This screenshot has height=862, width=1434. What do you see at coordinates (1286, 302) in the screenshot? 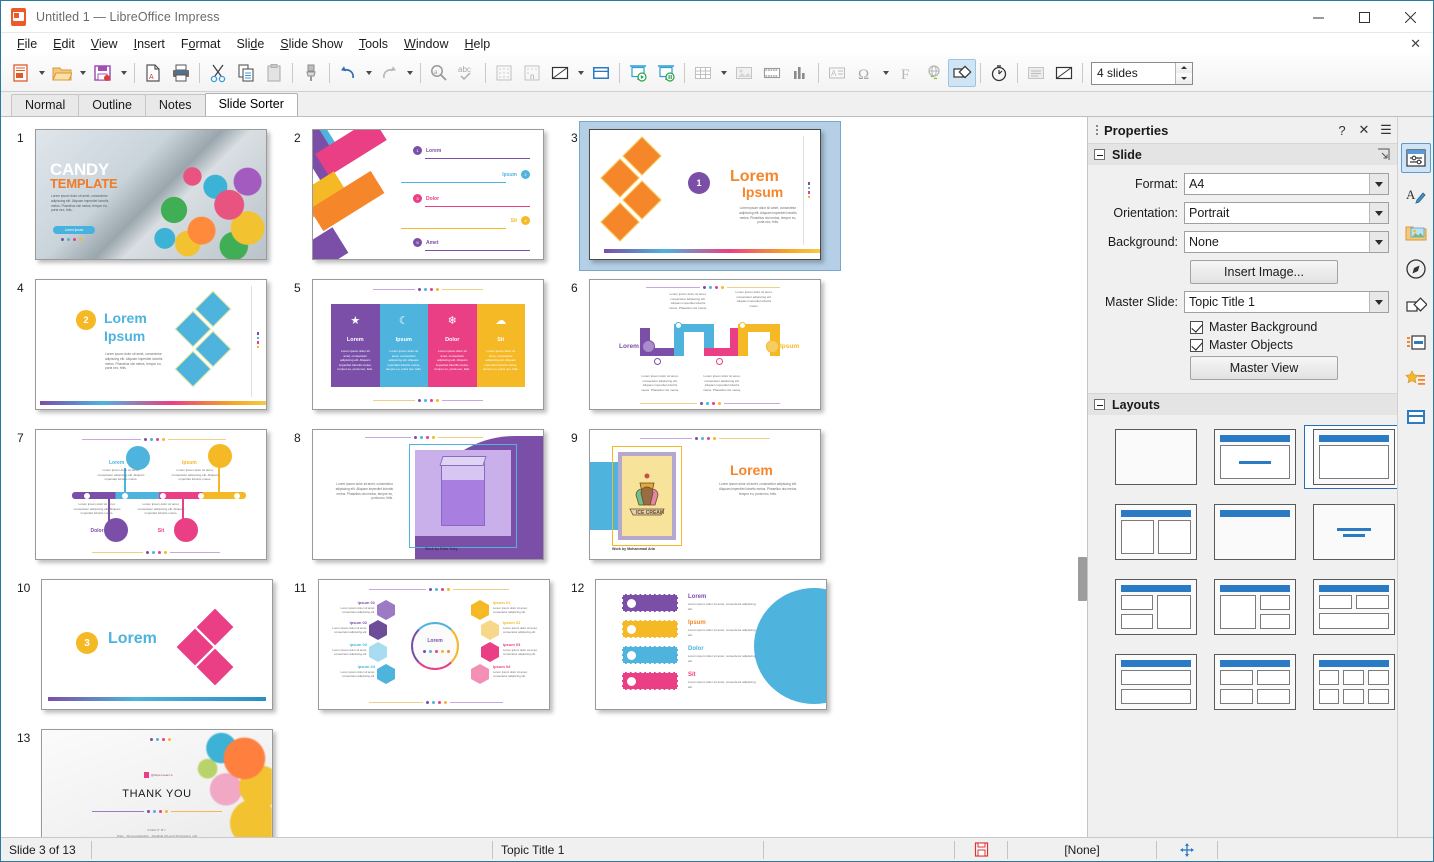
I see `master-slide-combobox: Topic Title 1` at bounding box center [1286, 302].